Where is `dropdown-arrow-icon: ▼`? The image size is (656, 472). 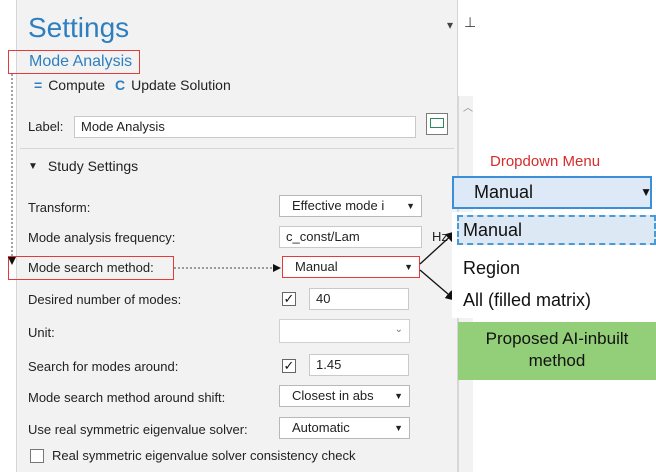
dropdown-arrow-icon: ▼ is located at coordinates (646, 192).